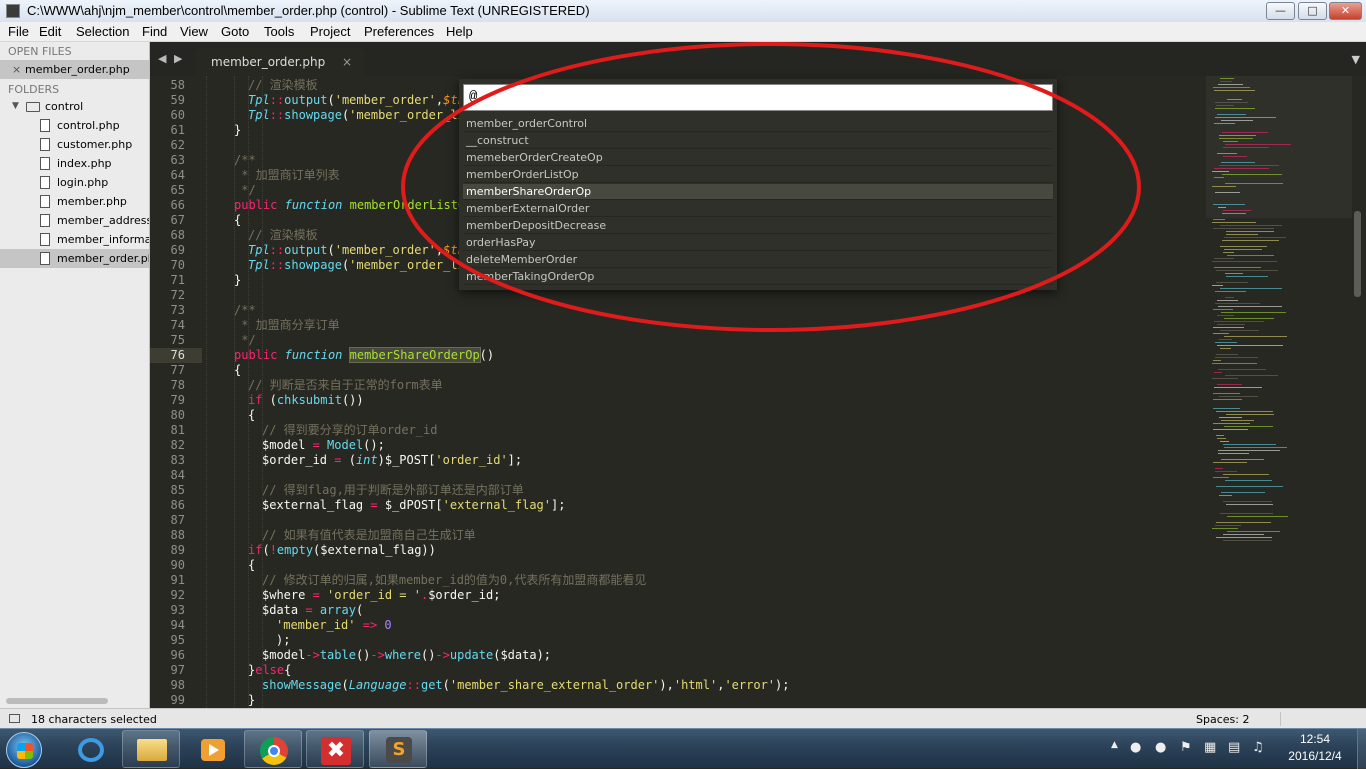 The width and height of the screenshot is (1366, 769). Describe the element at coordinates (235, 31) in the screenshot. I see `menu-goto: Goto` at that location.